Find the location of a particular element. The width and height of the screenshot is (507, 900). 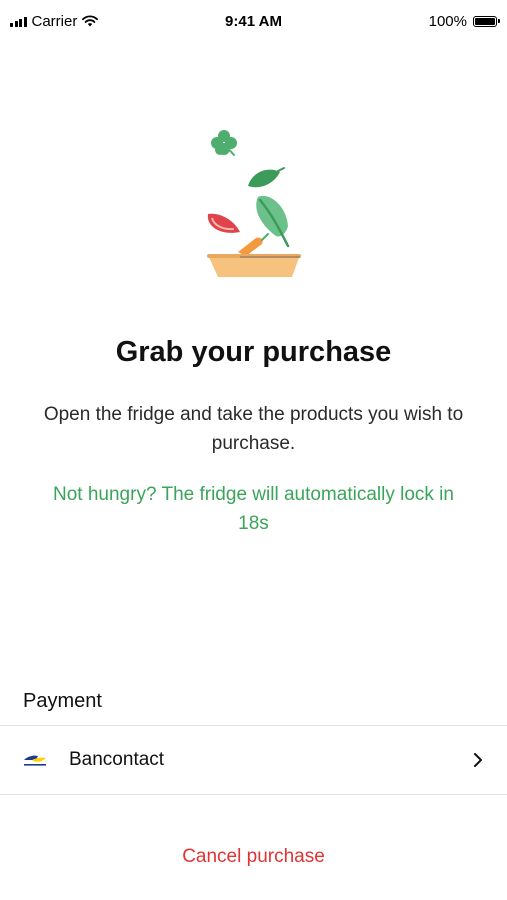

chevron-right-icon is located at coordinates (478, 760).